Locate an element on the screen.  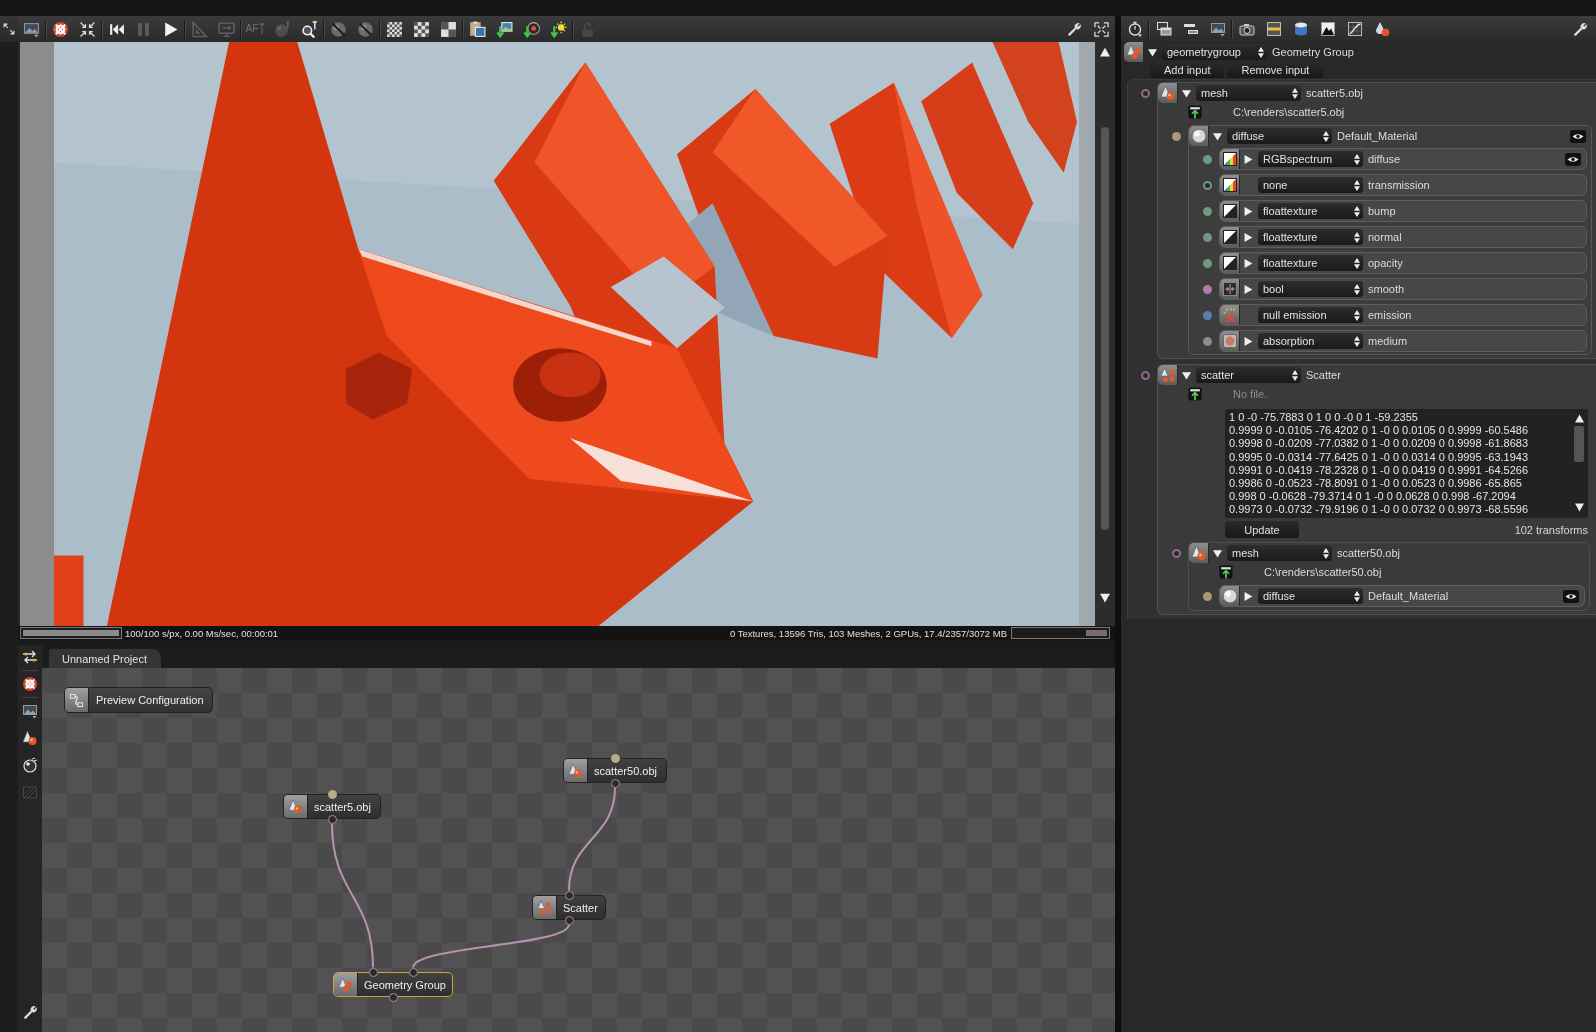
play-icon is located at coordinates (170, 29).